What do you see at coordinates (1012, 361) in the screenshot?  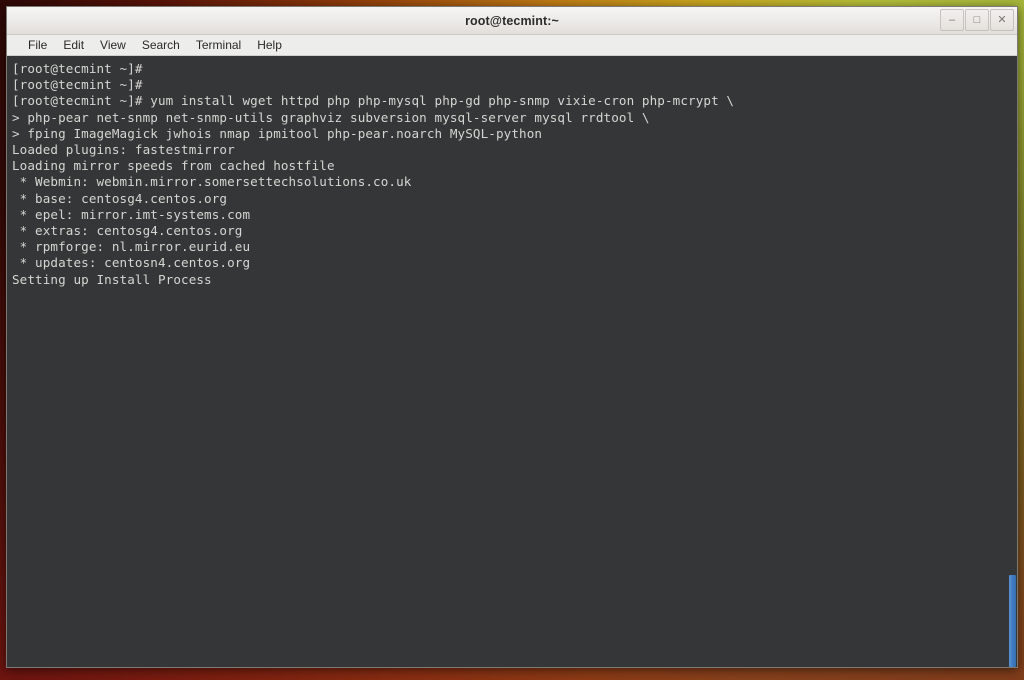 I see `terminal-scrollbar` at bounding box center [1012, 361].